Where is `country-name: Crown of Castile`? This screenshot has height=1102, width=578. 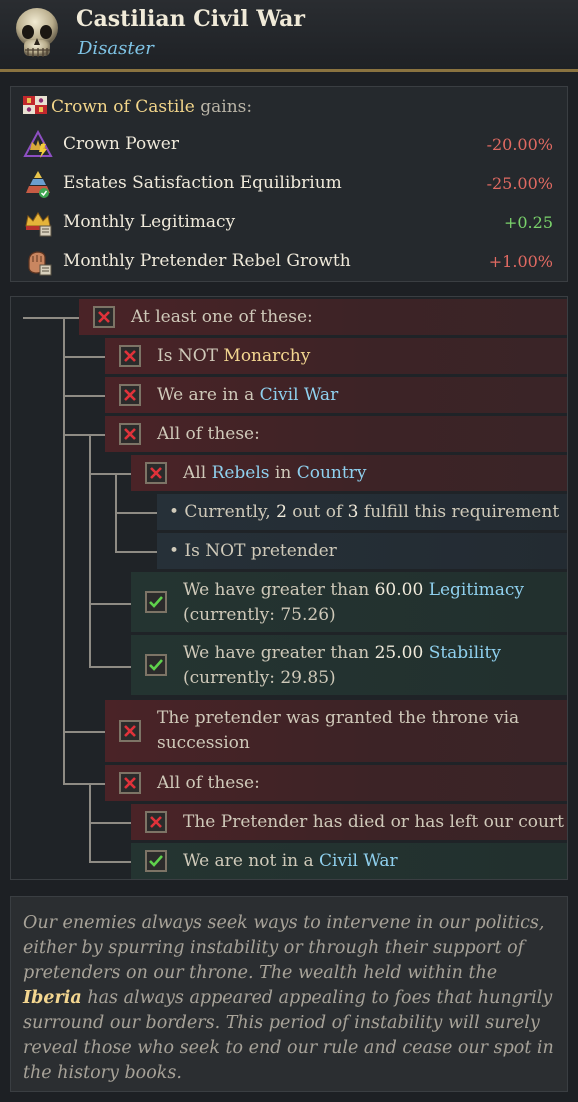
country-name: Crown of Castile is located at coordinates (123, 107).